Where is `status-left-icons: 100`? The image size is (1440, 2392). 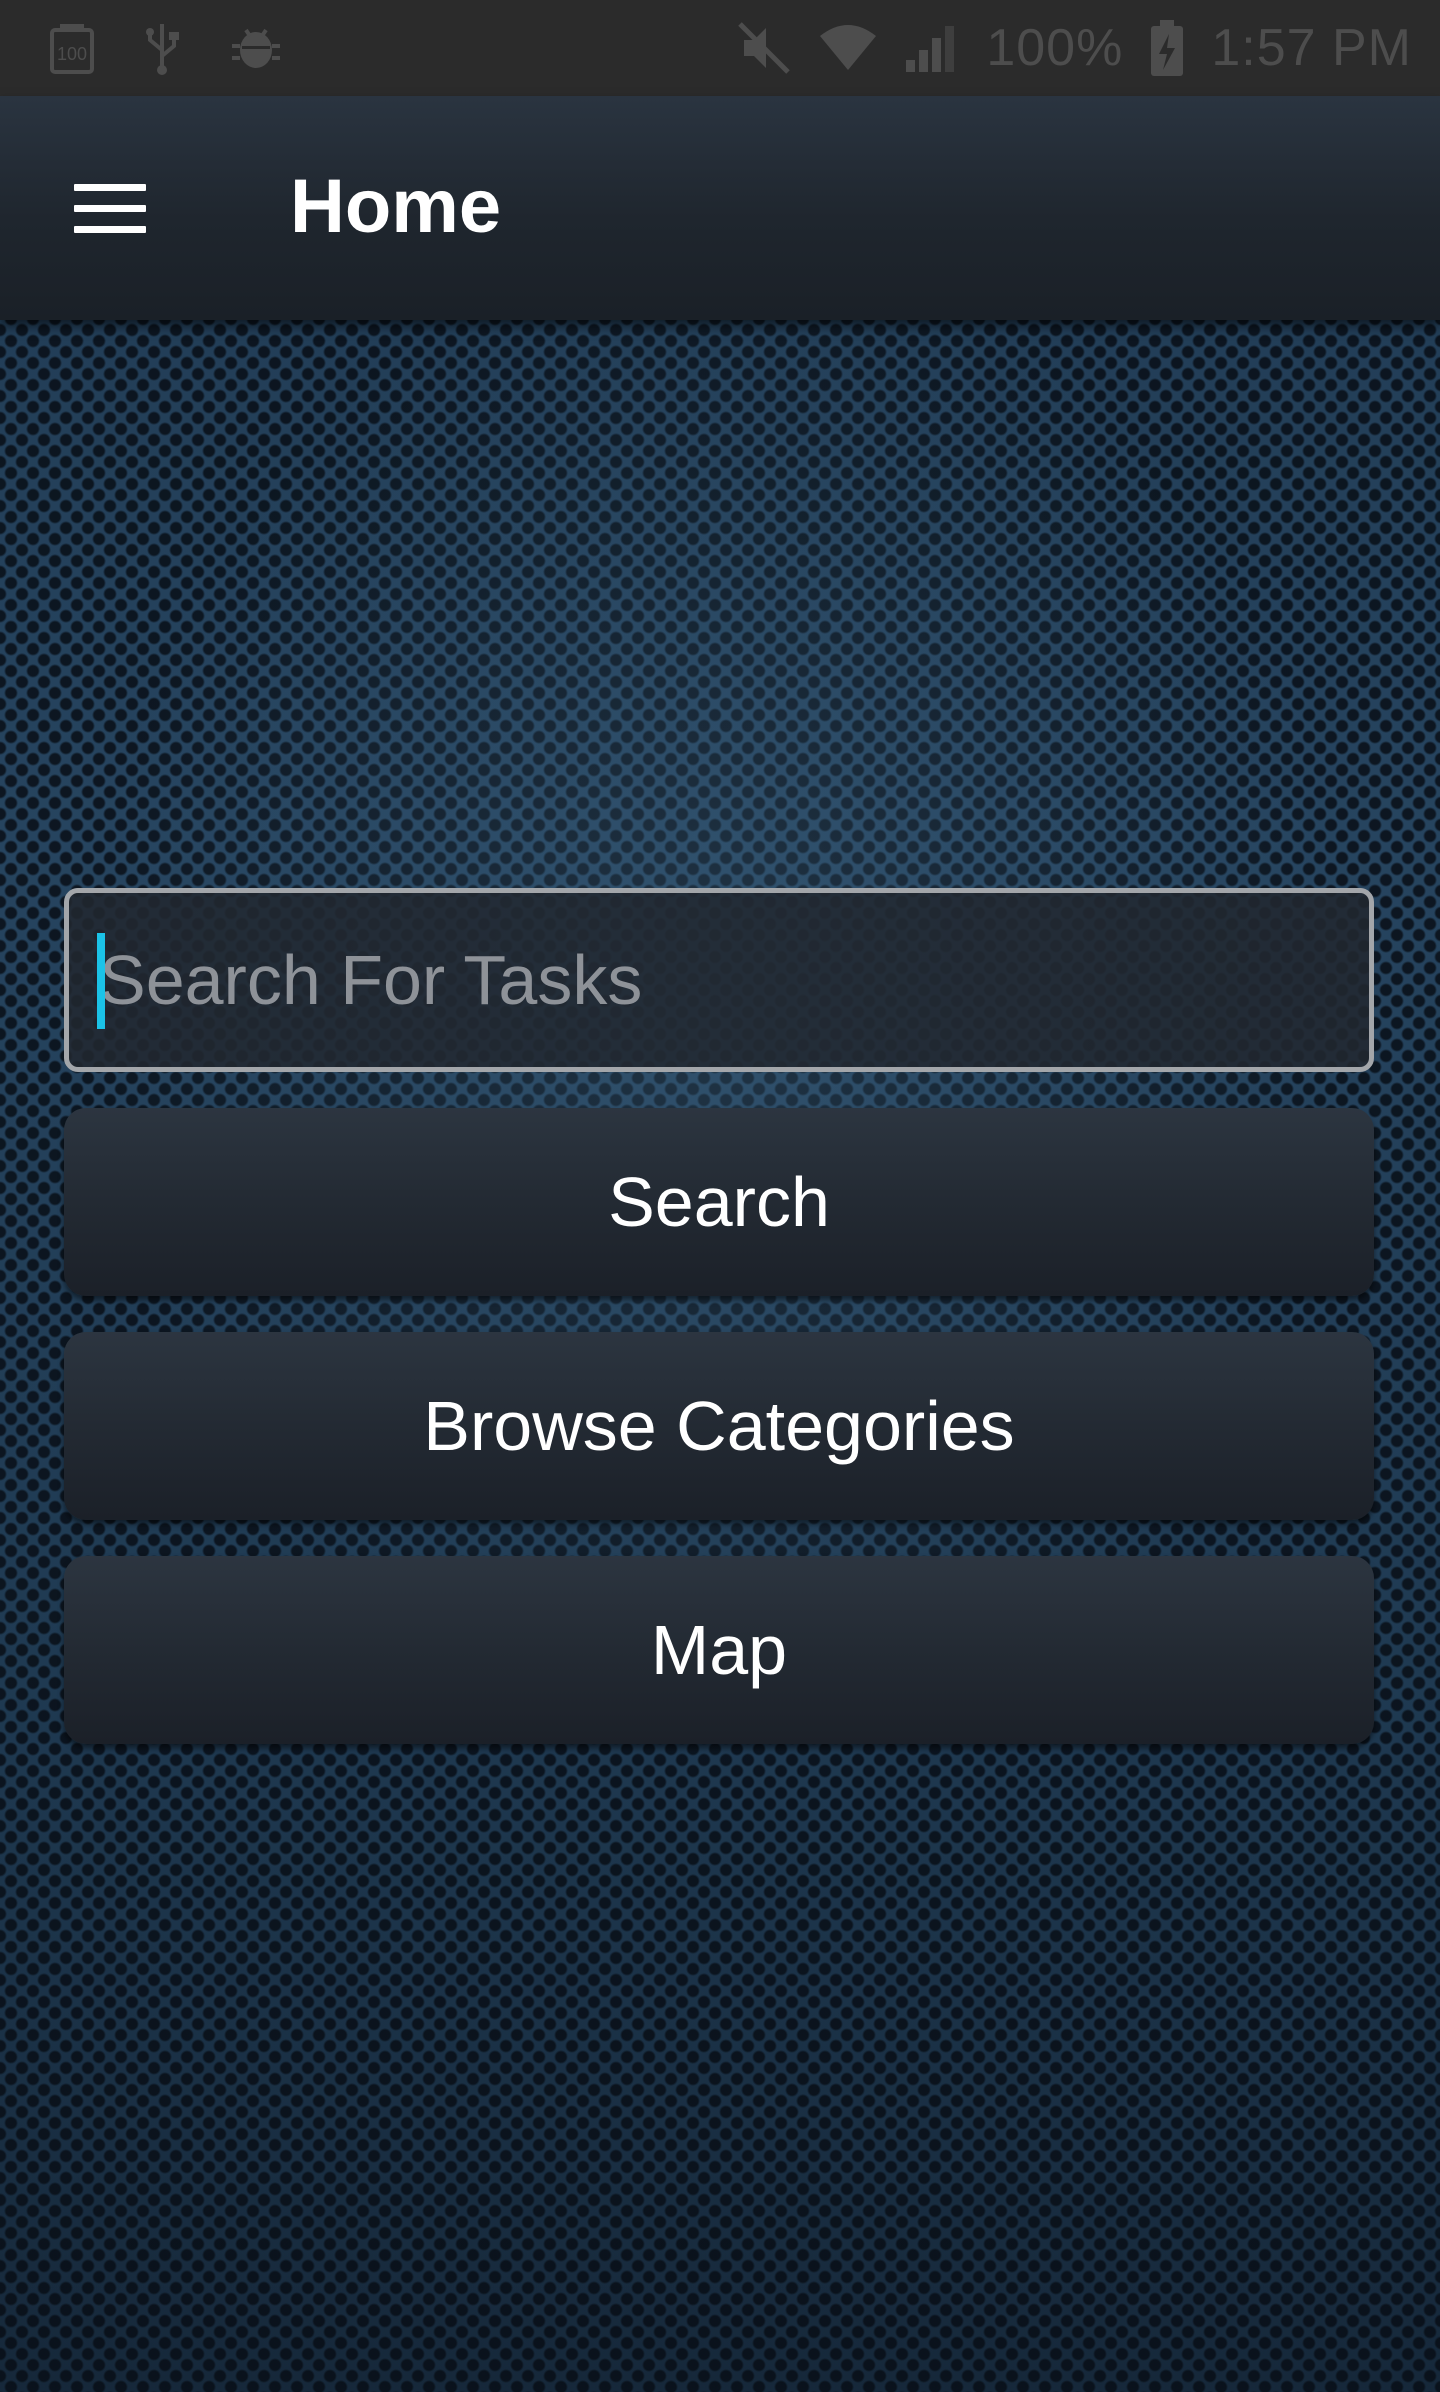 status-left-icons: 100 is located at coordinates (166, 48).